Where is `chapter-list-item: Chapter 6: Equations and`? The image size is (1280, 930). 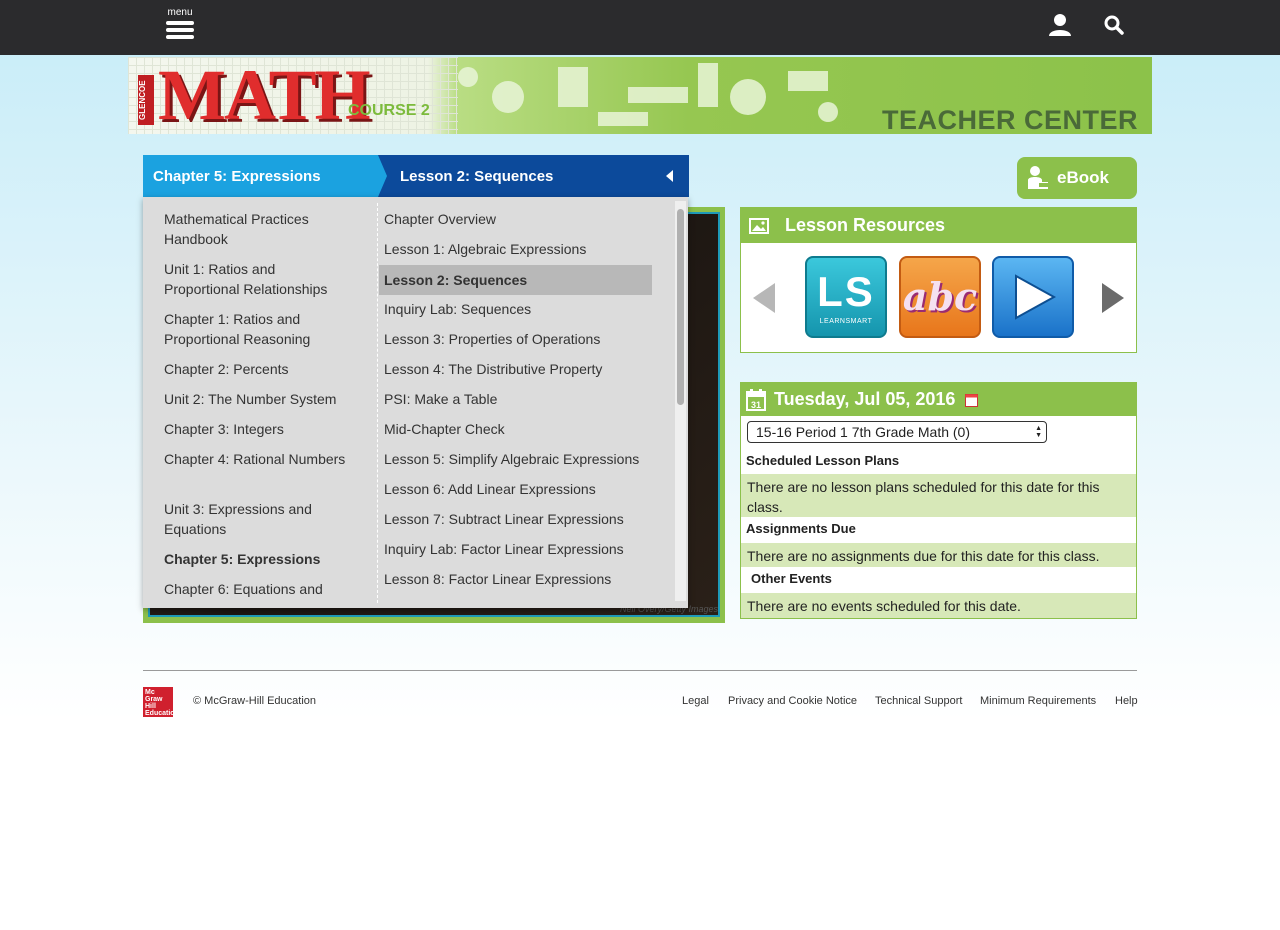
chapter-list-item: Chapter 6: Equations and is located at coordinates (259, 589).